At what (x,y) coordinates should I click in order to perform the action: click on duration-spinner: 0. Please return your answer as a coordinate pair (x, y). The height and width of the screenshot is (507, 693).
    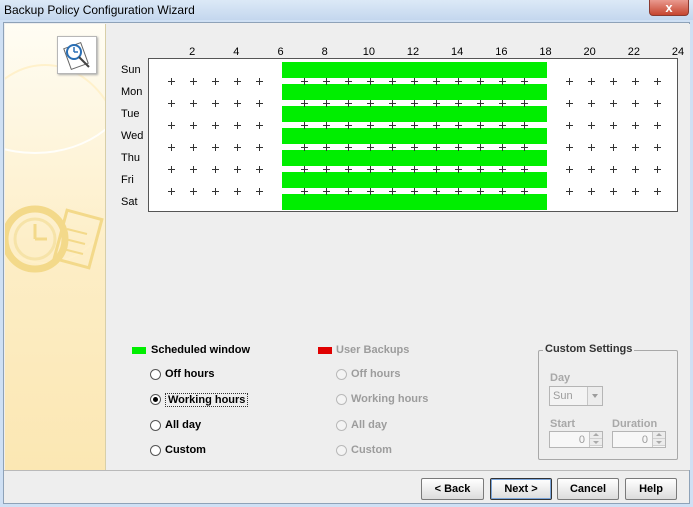
    Looking at the image, I should click on (639, 439).